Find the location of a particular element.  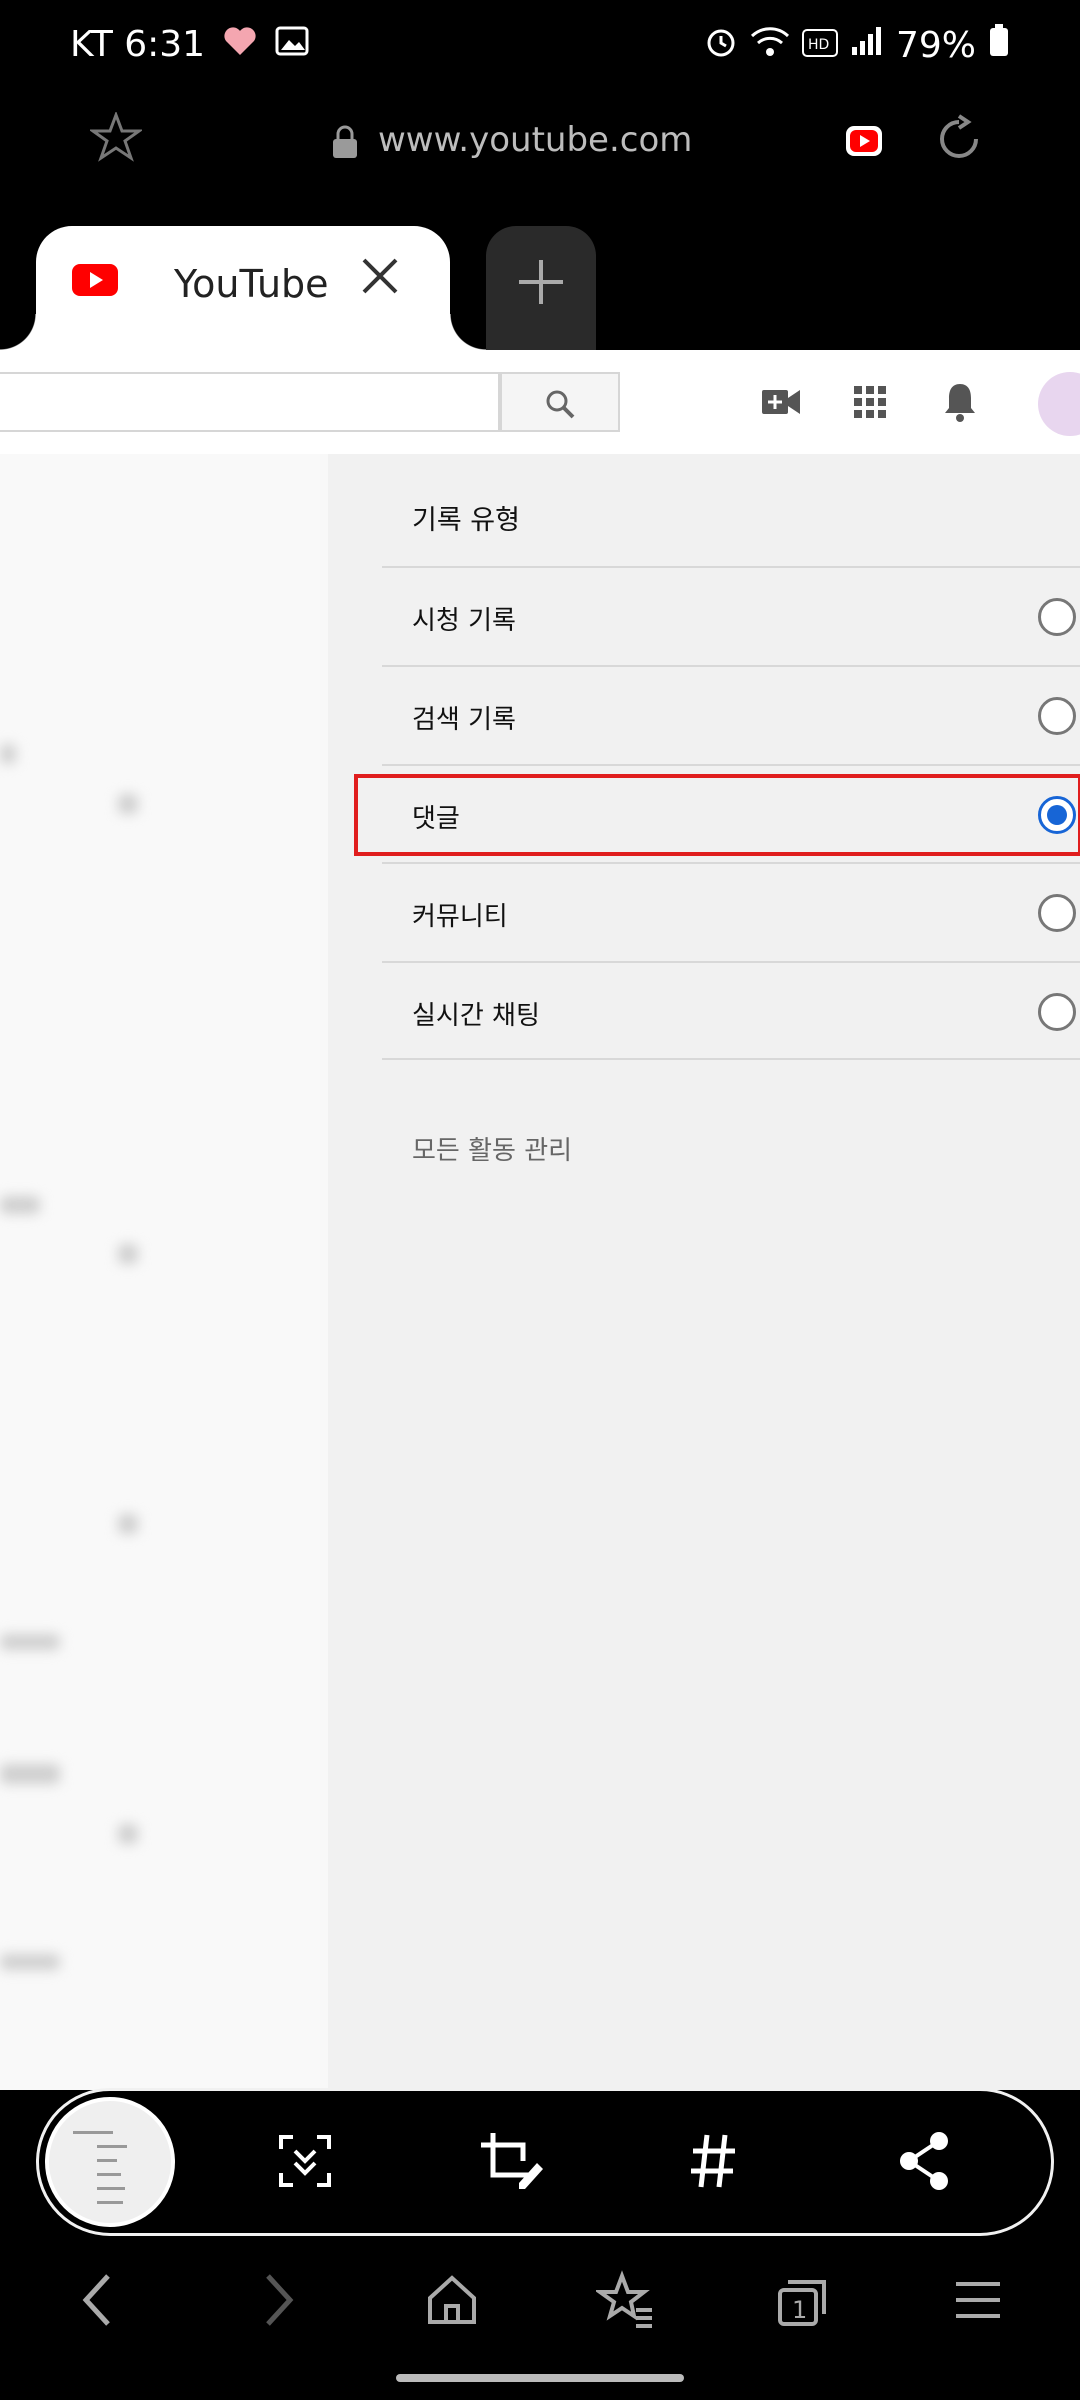

svg-text: HD is located at coordinates (818, 45).